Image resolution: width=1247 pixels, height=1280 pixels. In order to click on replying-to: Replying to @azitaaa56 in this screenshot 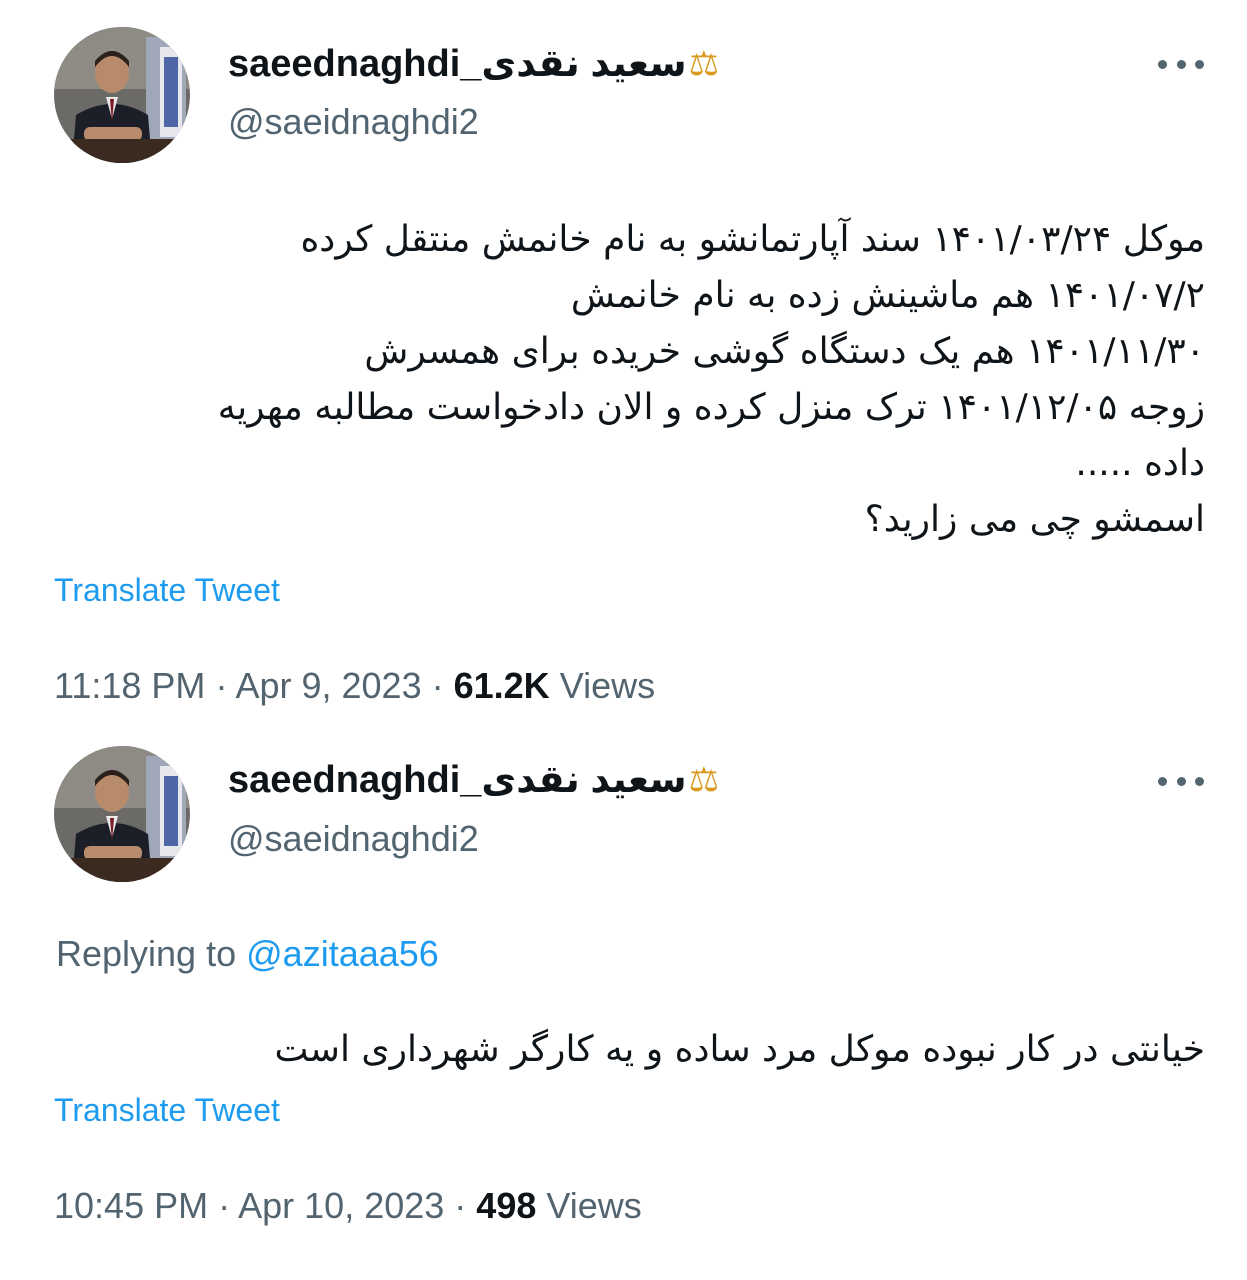, I will do `click(247, 954)`.